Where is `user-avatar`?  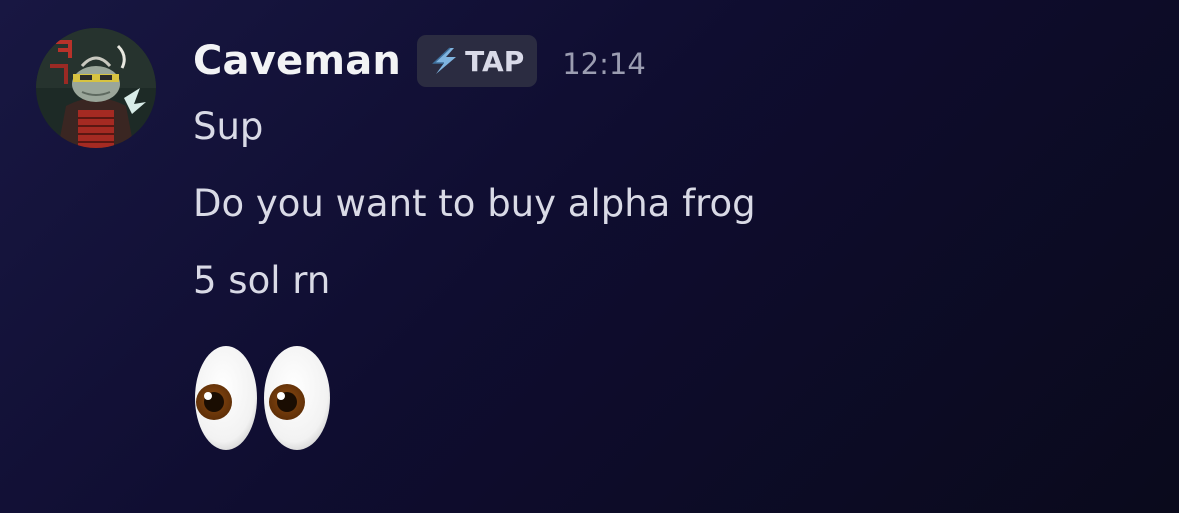 user-avatar is located at coordinates (96, 88).